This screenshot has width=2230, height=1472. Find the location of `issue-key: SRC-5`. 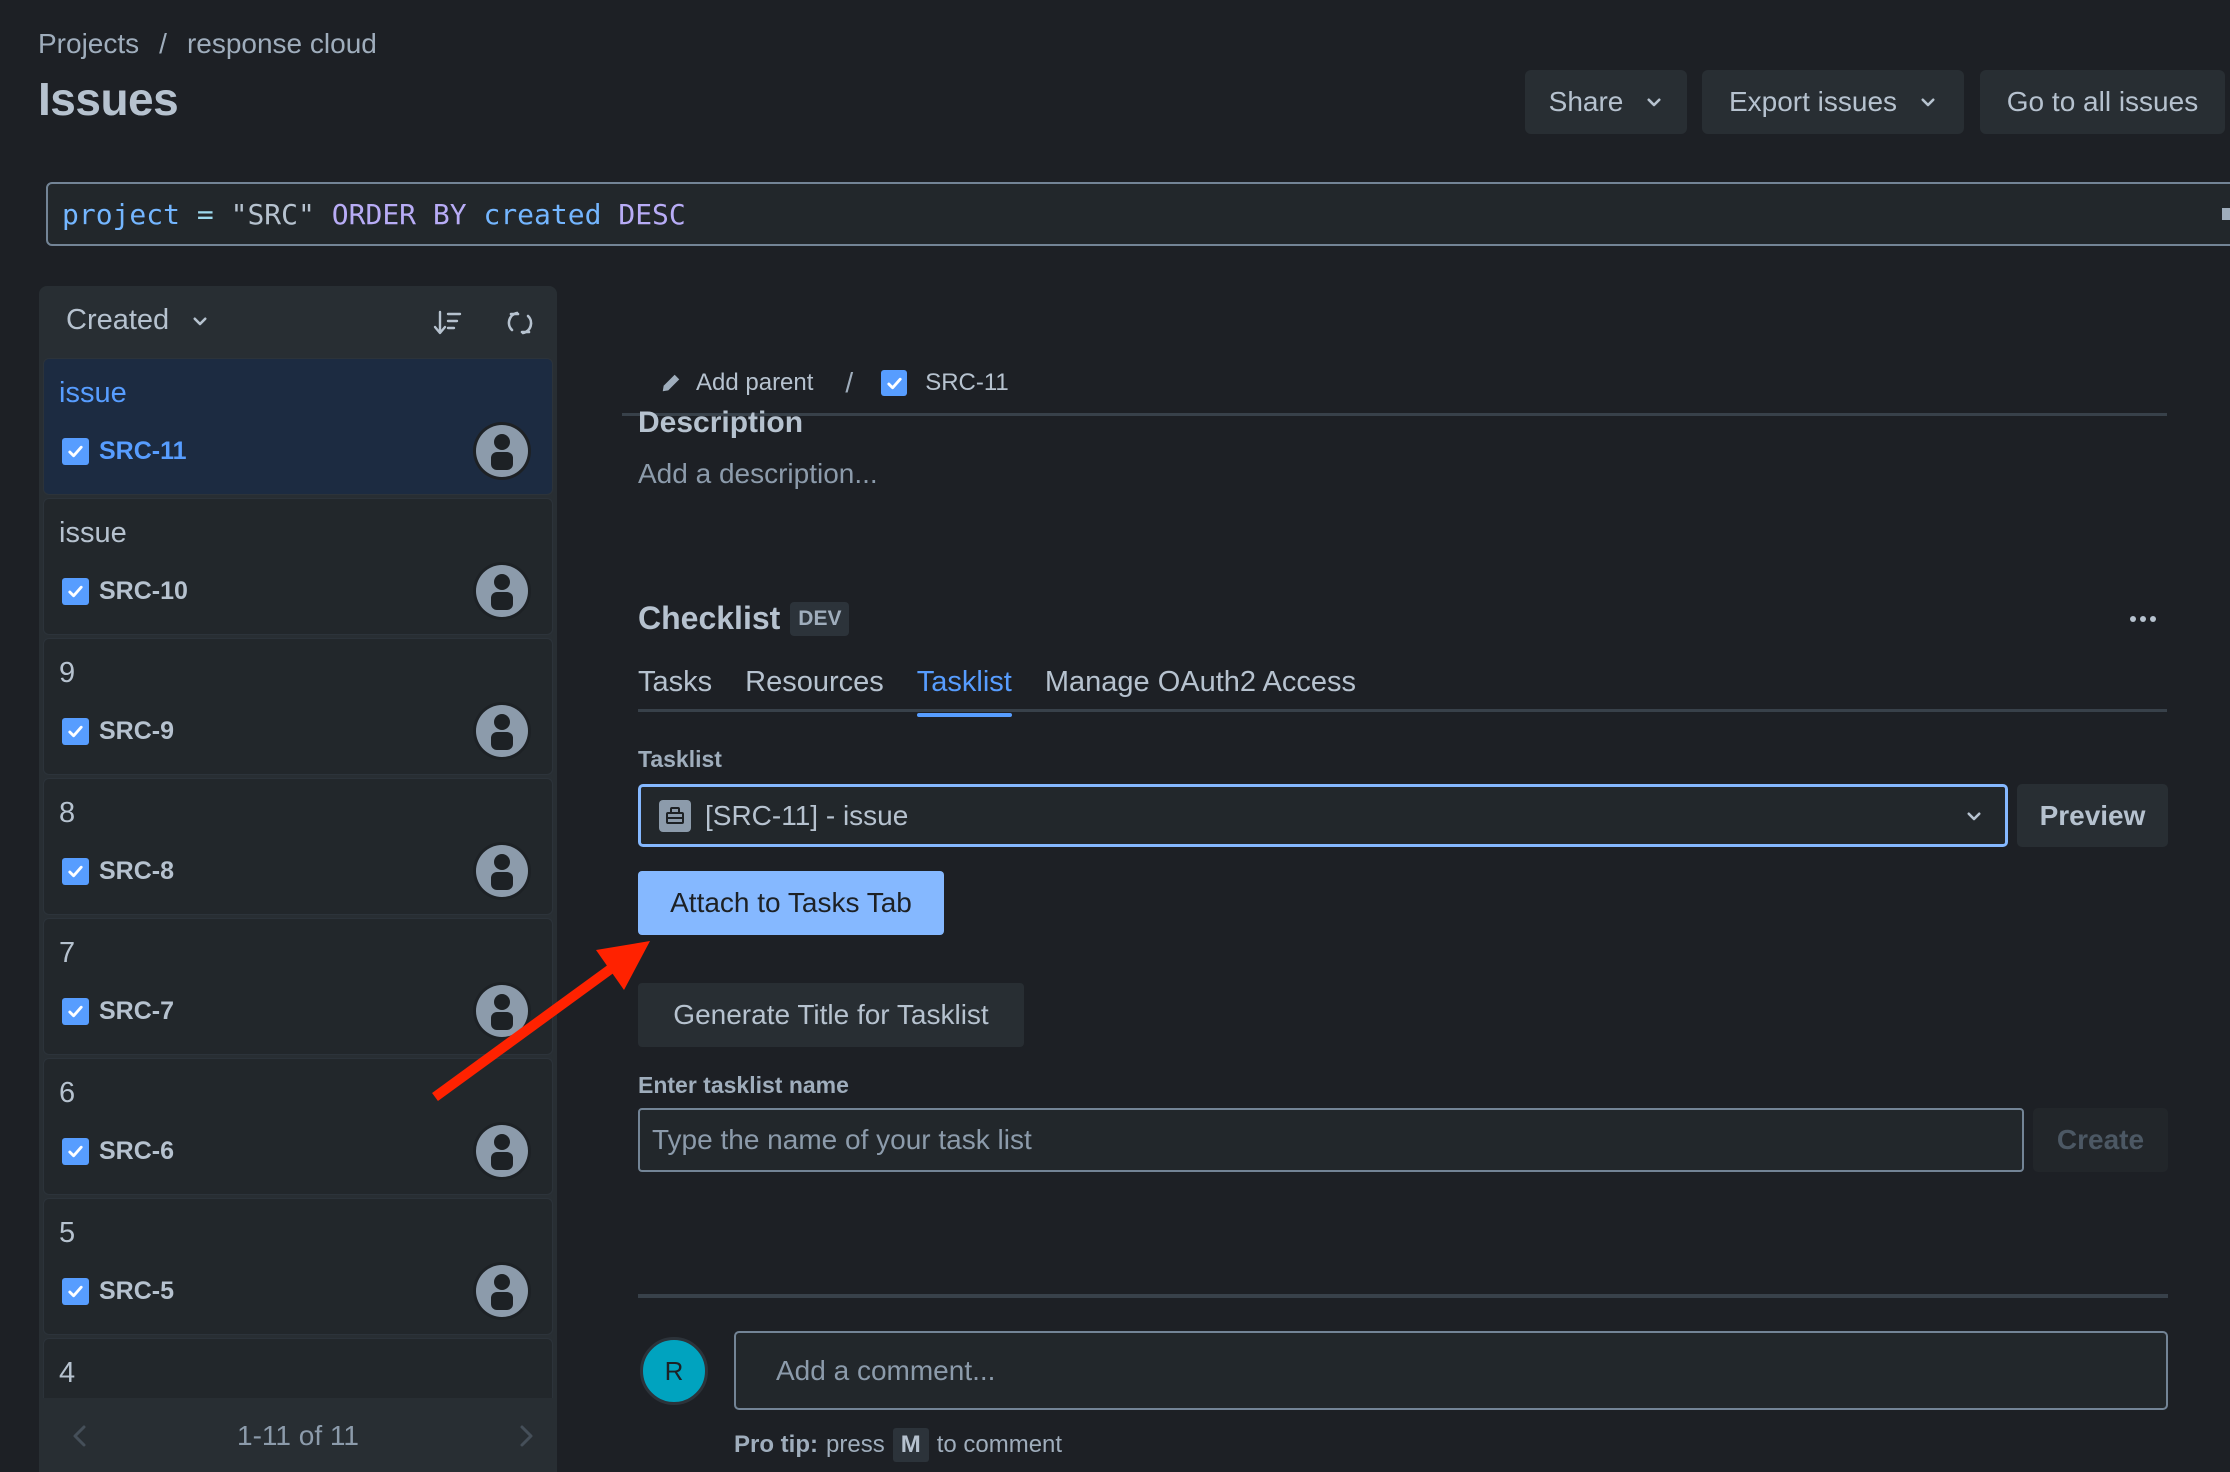

issue-key: SRC-5 is located at coordinates (137, 1291).